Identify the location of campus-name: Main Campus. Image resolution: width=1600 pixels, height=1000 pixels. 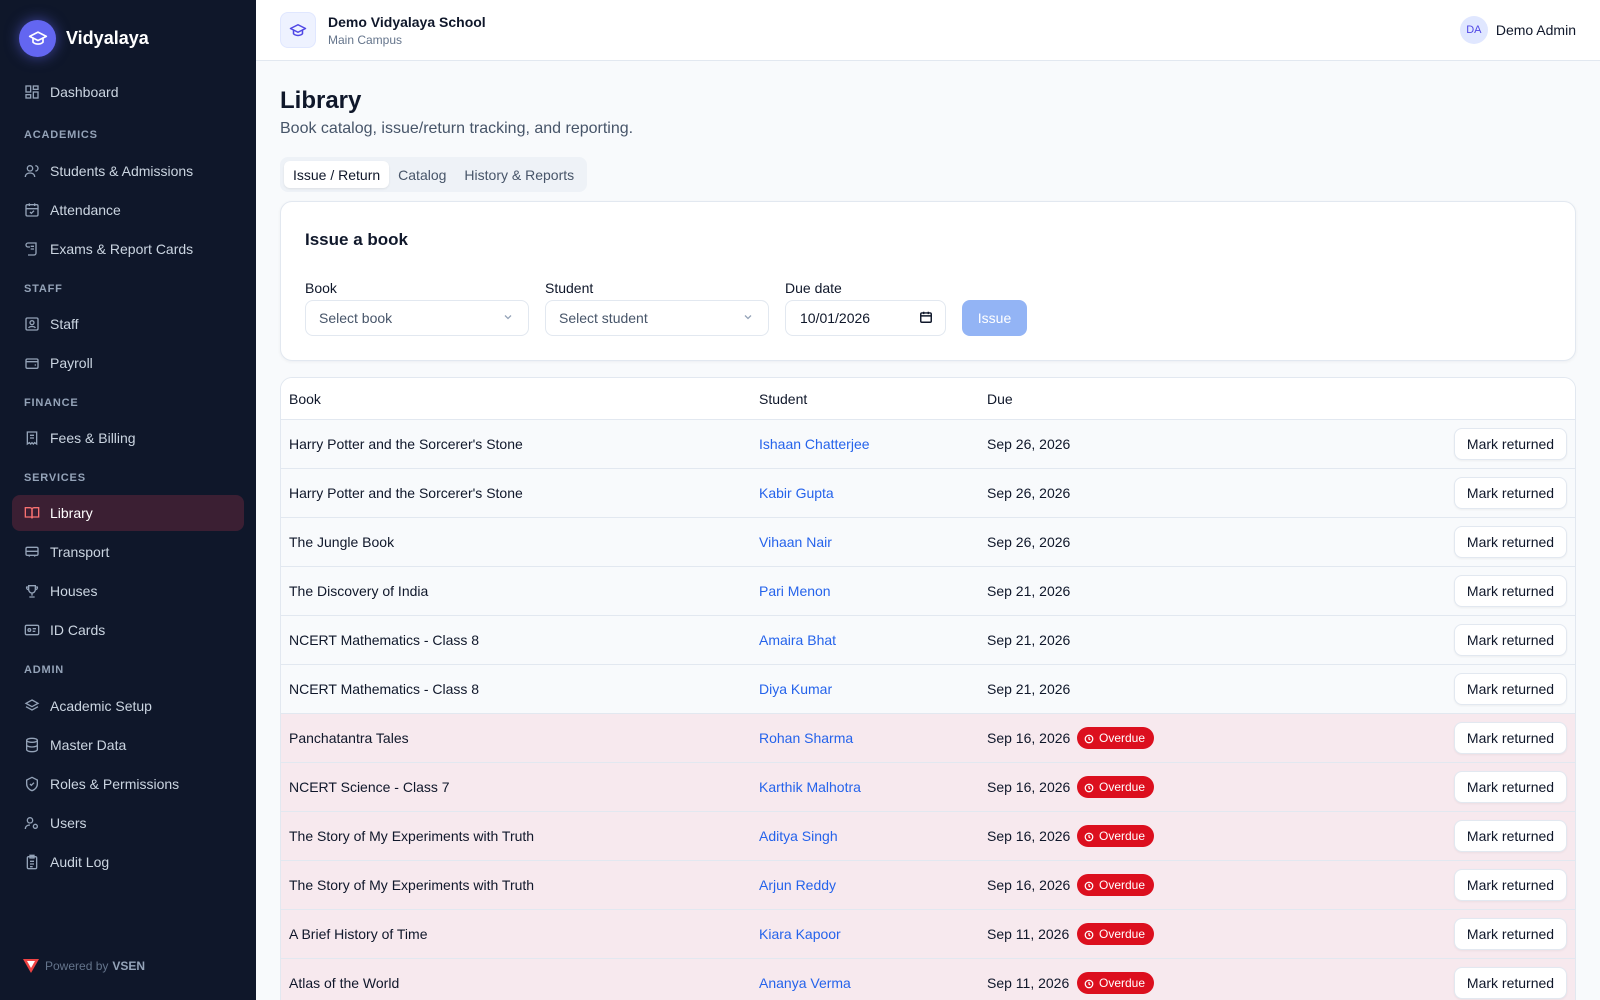
(365, 40).